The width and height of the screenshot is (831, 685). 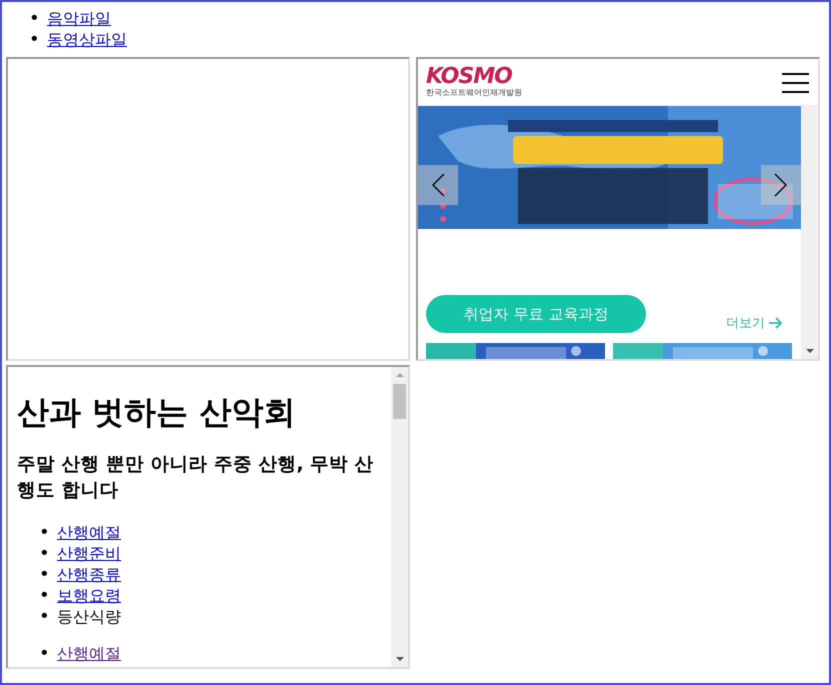 I want to click on chevron-left-icon, so click(x=438, y=185).